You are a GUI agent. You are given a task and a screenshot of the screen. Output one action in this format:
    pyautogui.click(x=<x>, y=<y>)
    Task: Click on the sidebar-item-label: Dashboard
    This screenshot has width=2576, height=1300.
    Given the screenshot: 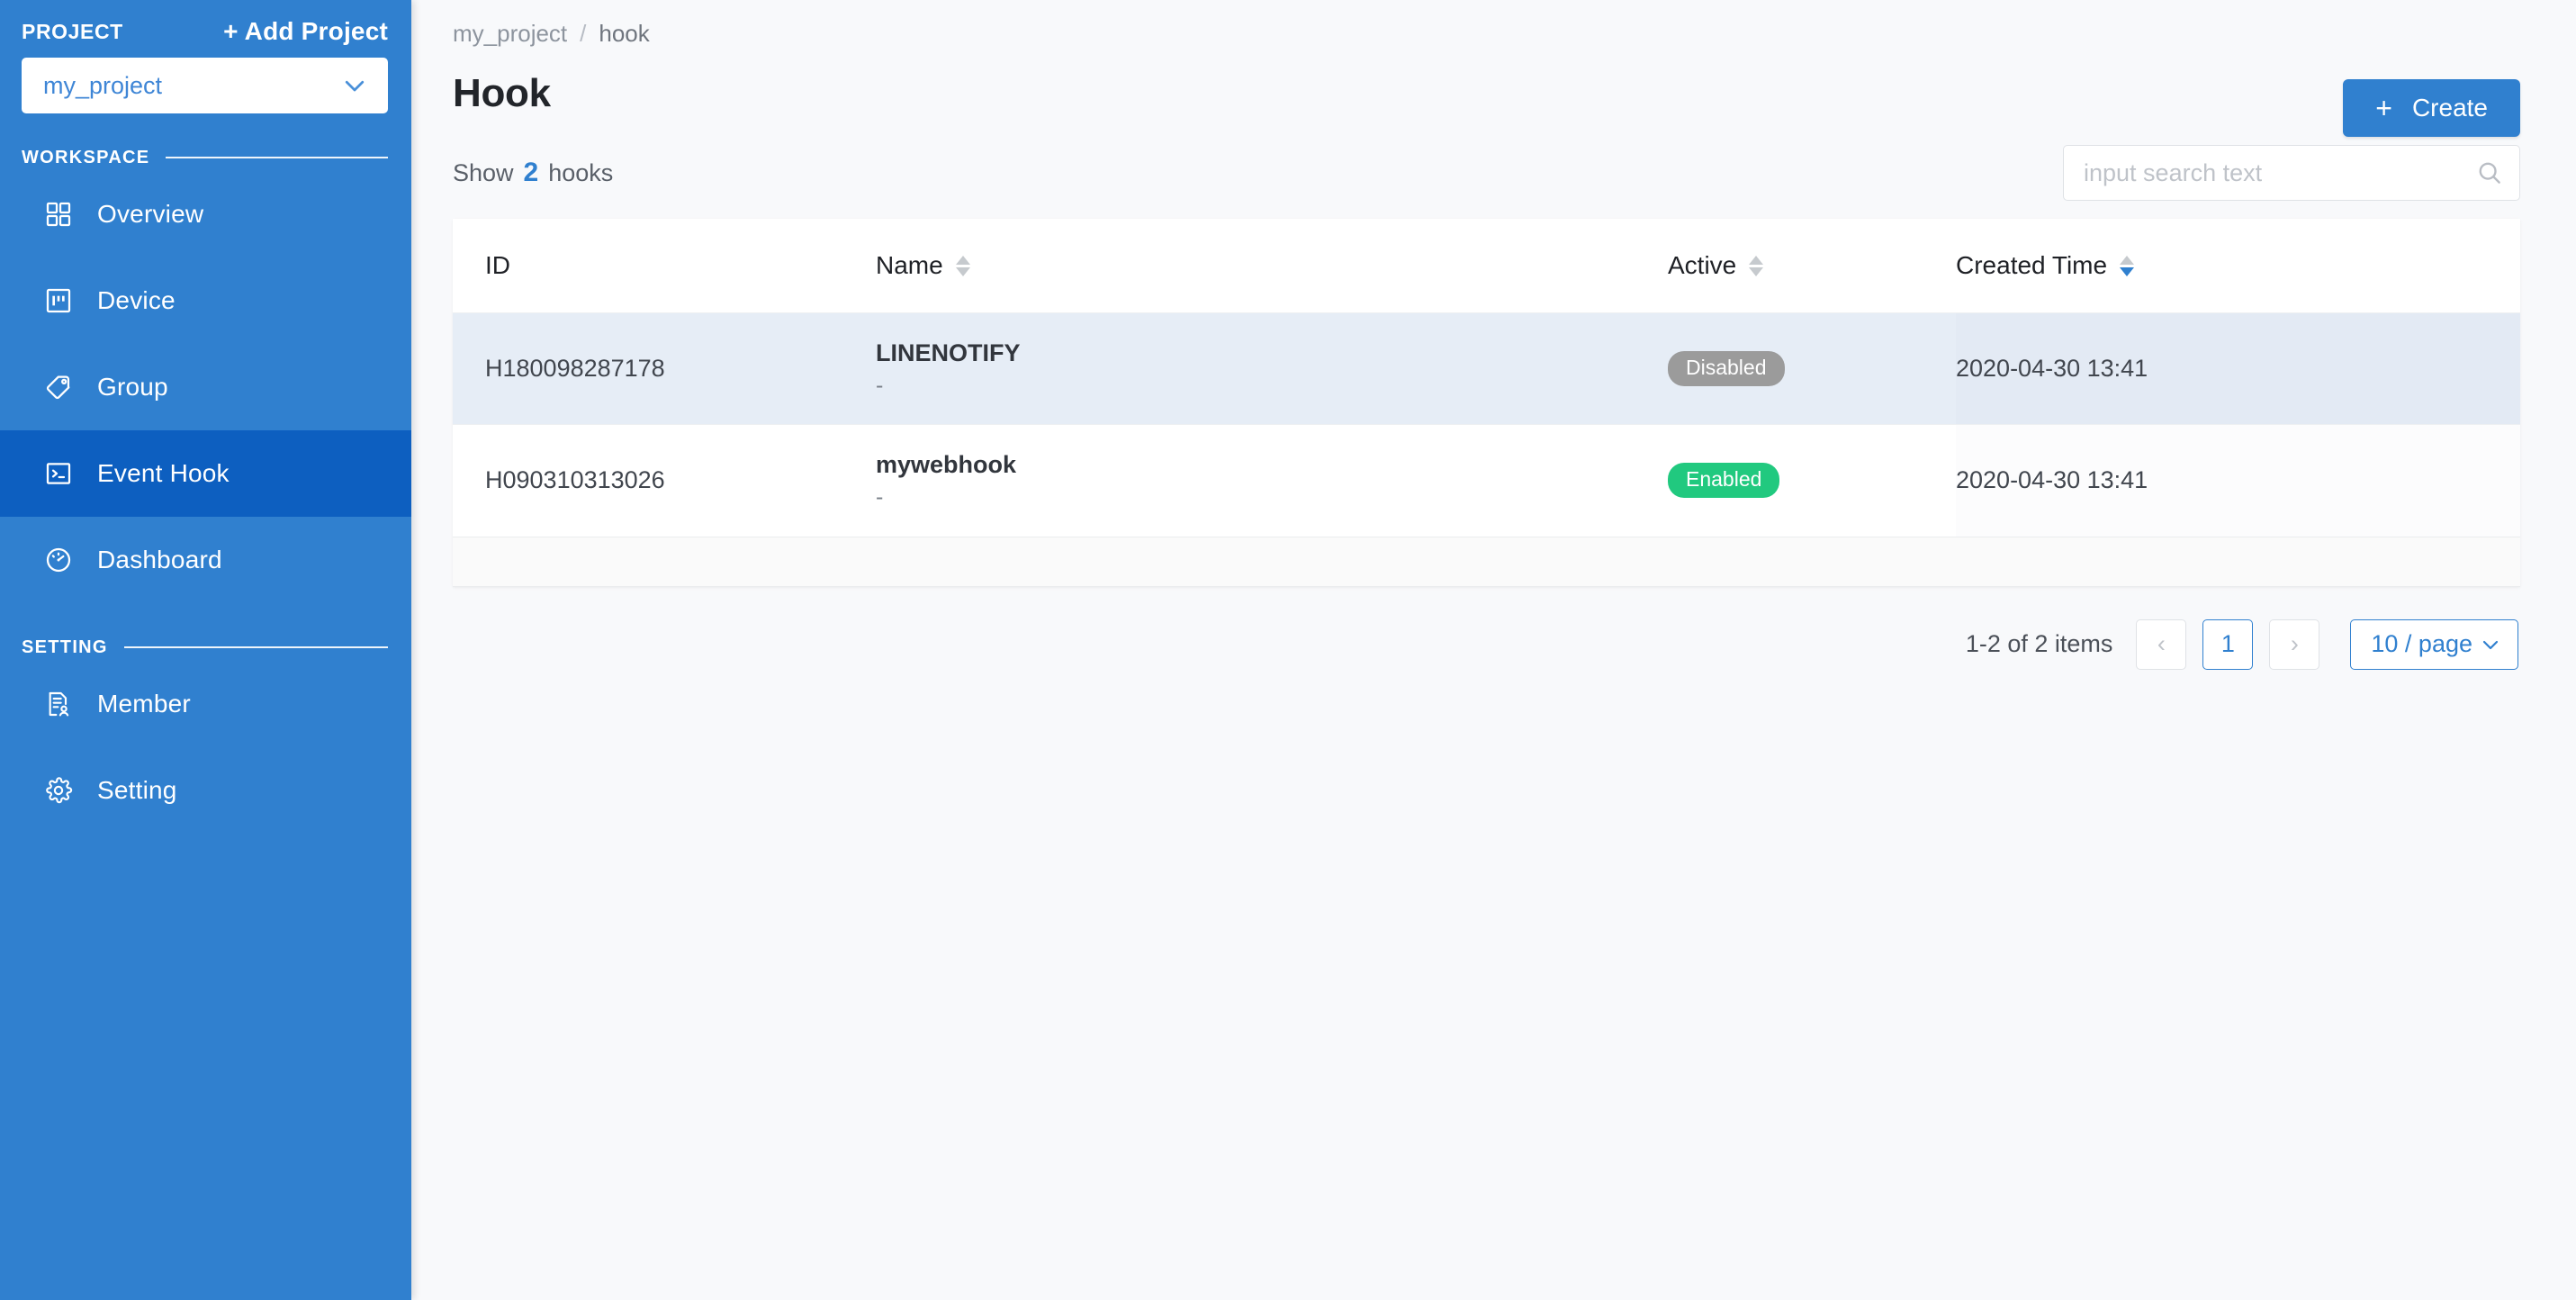 What is the action you would take?
    pyautogui.click(x=159, y=559)
    